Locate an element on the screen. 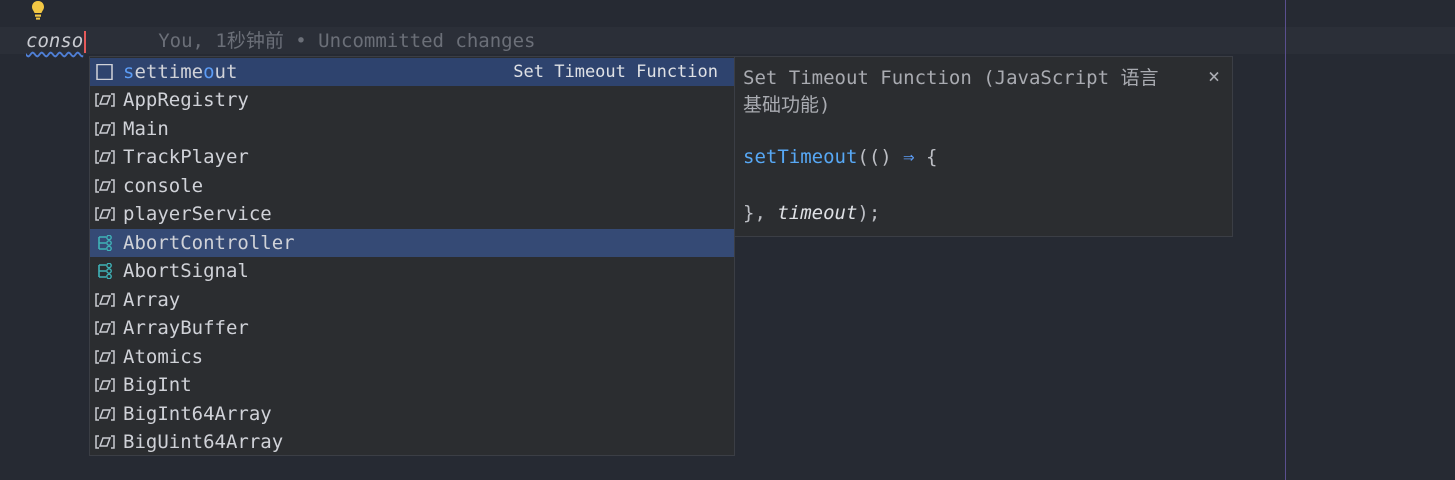 The image size is (1455, 480). completion-item-label: BigInt64Array is located at coordinates (197, 413).